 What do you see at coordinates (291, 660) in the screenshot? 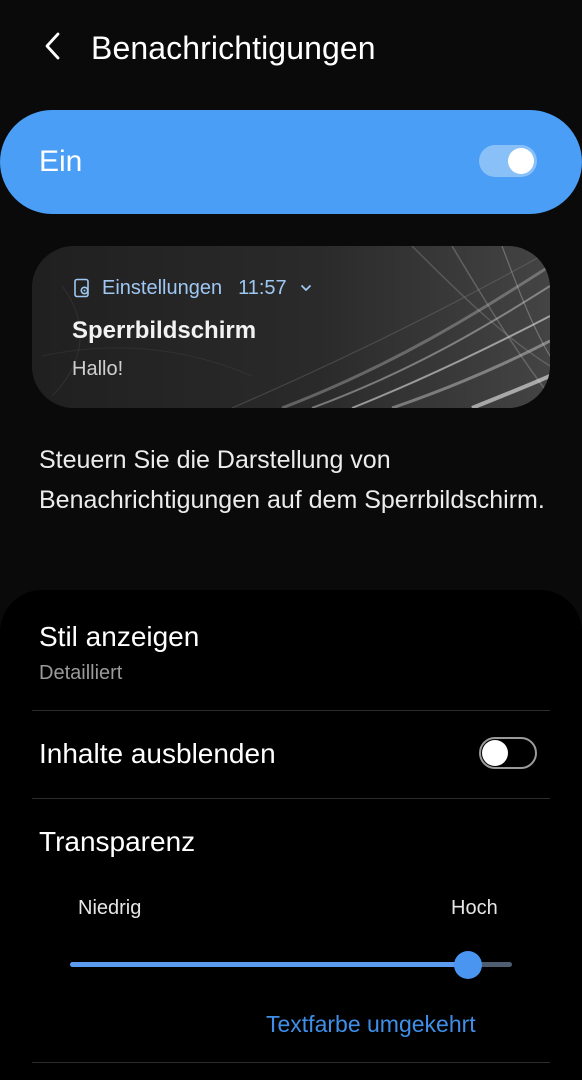
I see `display-style-row: Stil anzeigen Detailliert` at bounding box center [291, 660].